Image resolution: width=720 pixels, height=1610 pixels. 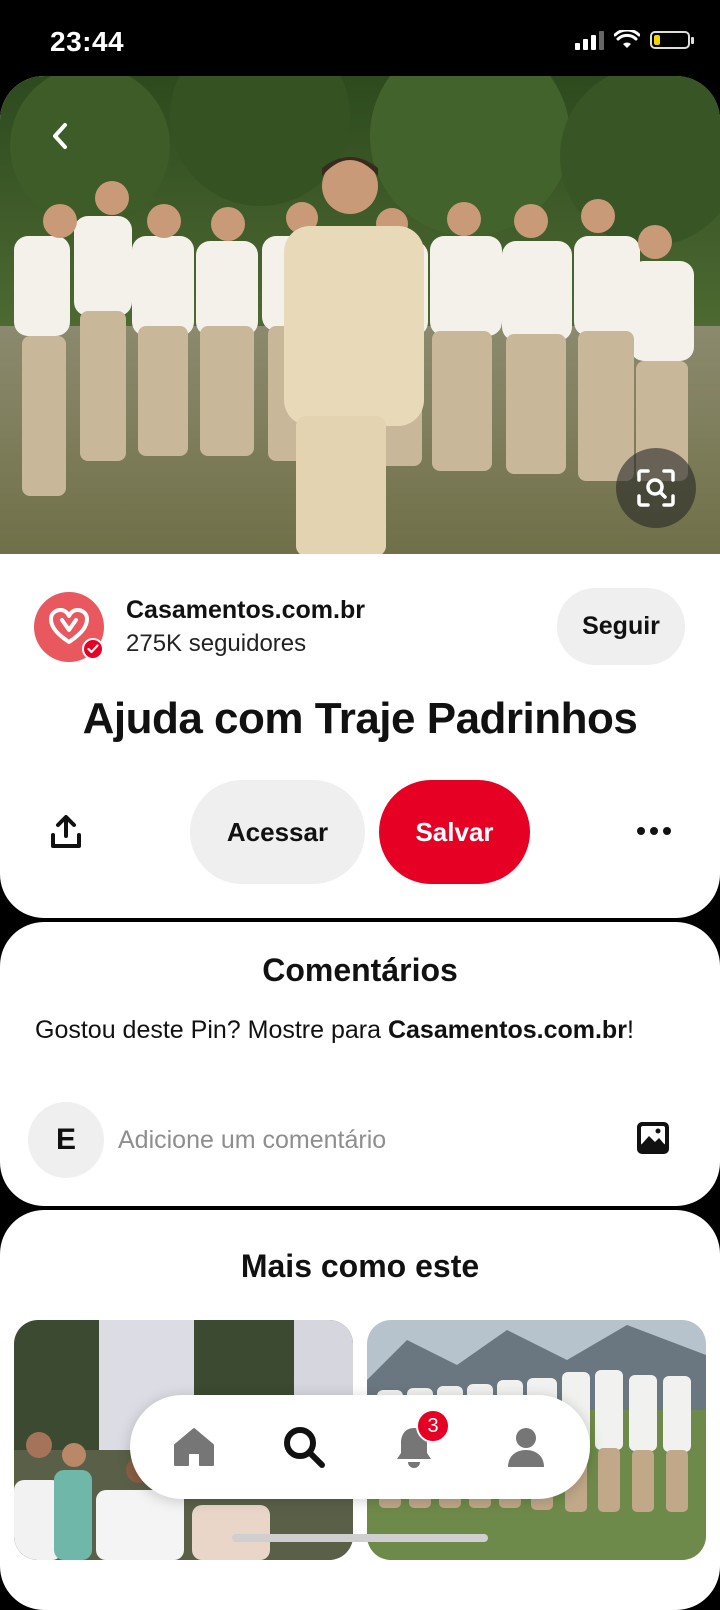 I want to click on creator-row: Casamentos.com.br 275K seguidores Seguir, so click(x=360, y=628).